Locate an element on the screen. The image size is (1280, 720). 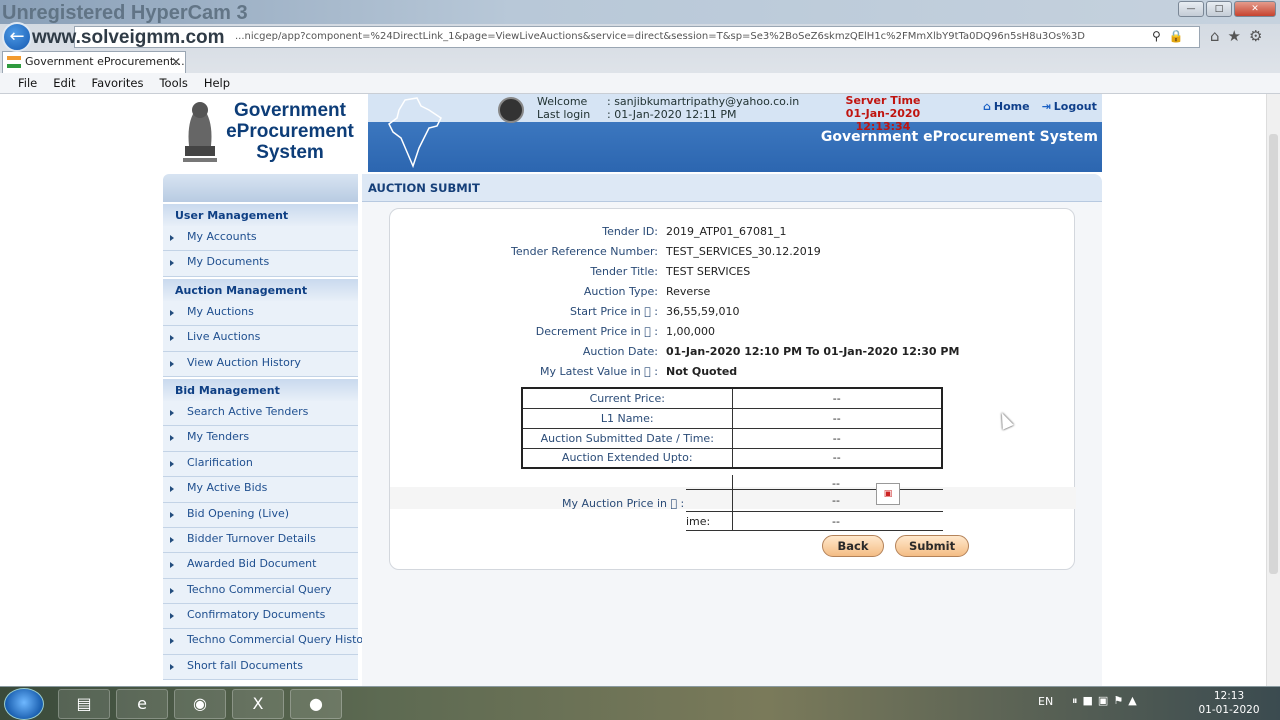
field-tender-id: Tender ID: 2019_ATP01_67081_1 is located at coordinates (733, 235).